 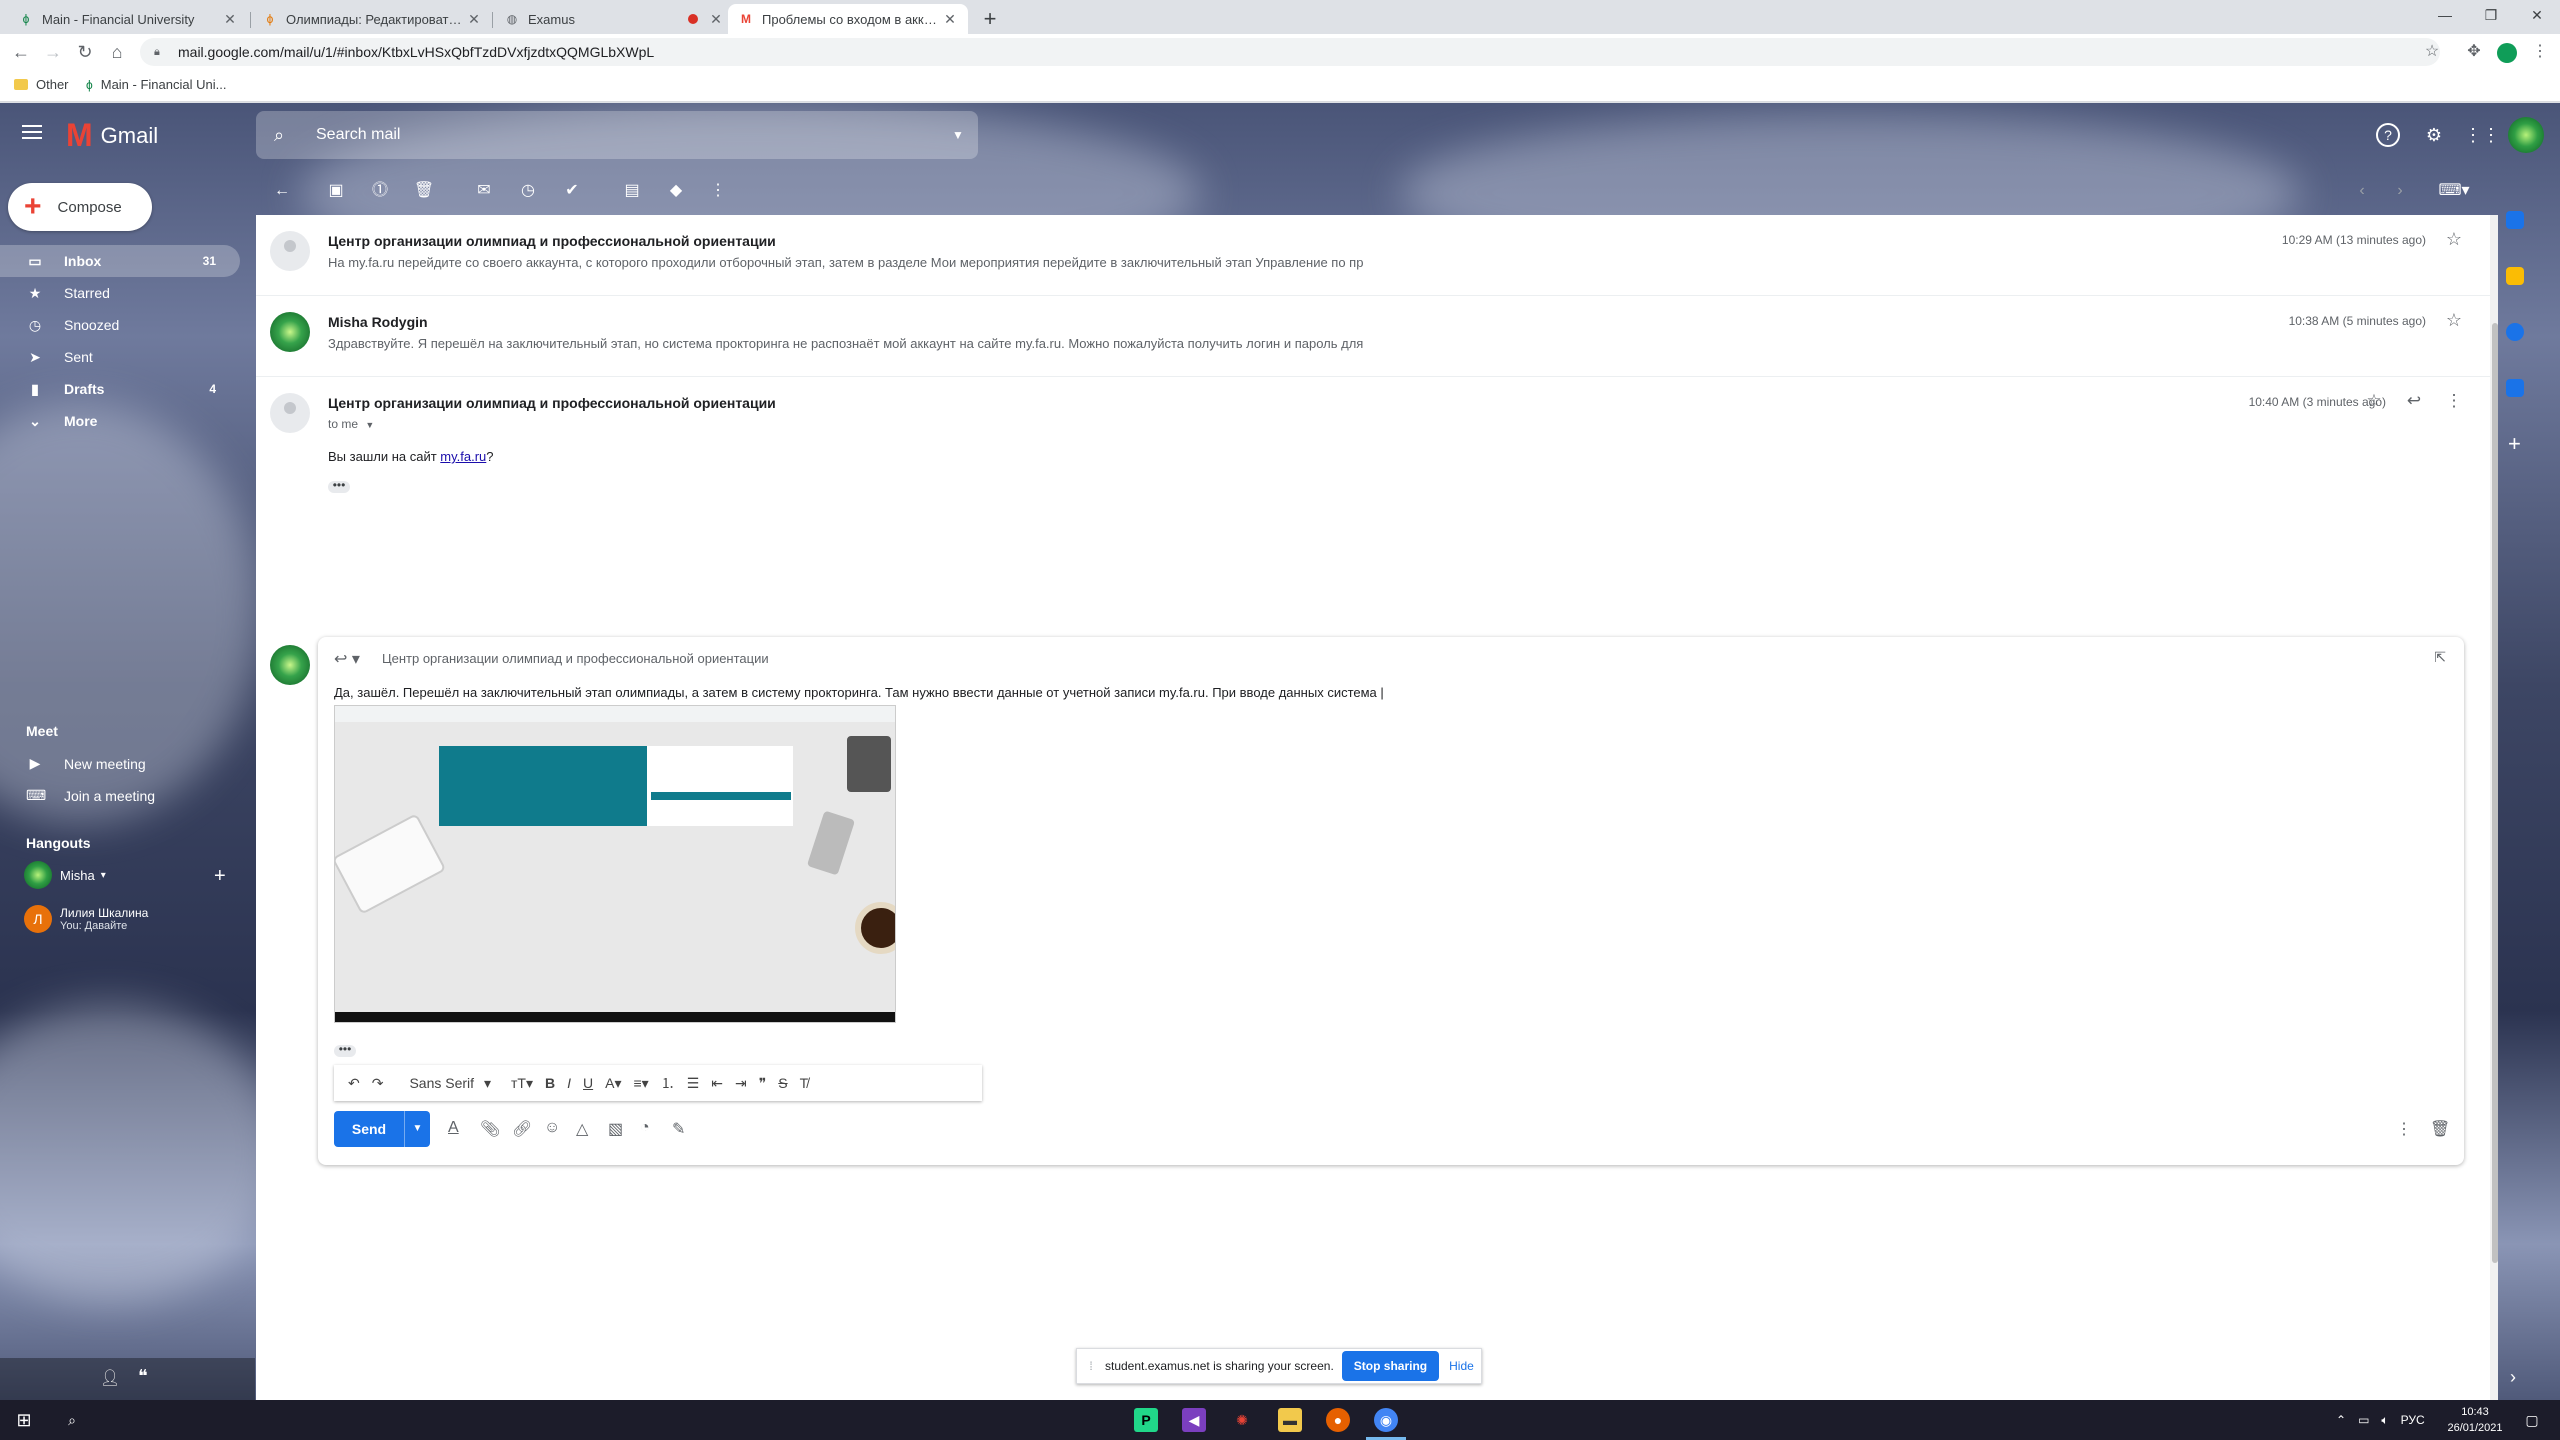 What do you see at coordinates (2384, 1420) in the screenshot?
I see `volume-icon: 🔈︎` at bounding box center [2384, 1420].